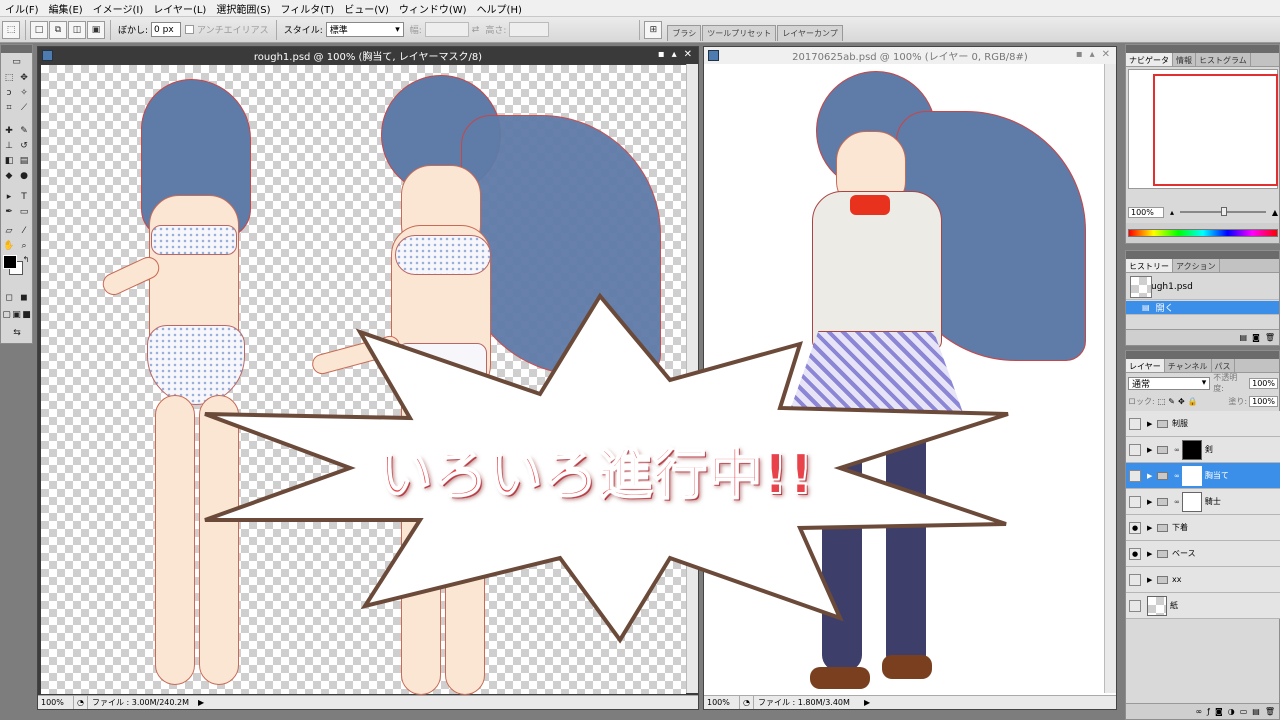  Describe the element at coordinates (9, 78) in the screenshot. I see `marquee-tool-icon: ⬚` at that location.